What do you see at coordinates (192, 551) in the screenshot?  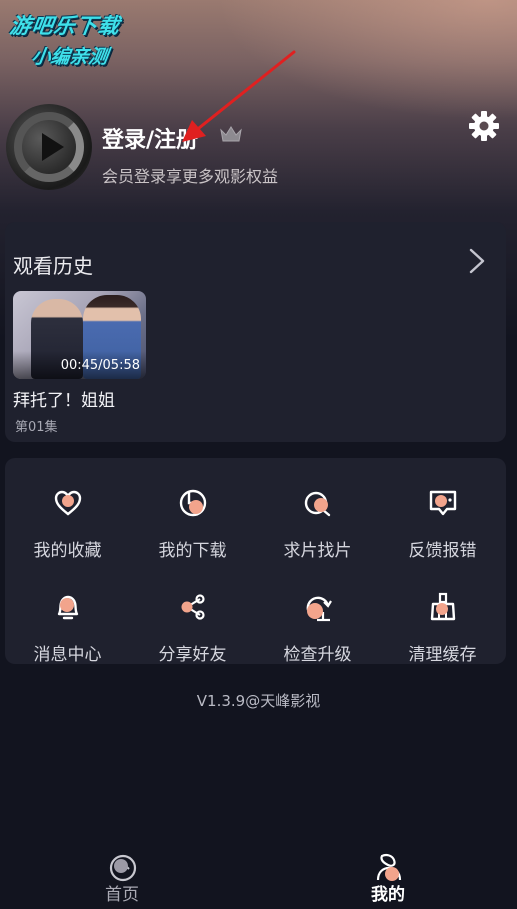 I see `menu-item-label: 我的下载` at bounding box center [192, 551].